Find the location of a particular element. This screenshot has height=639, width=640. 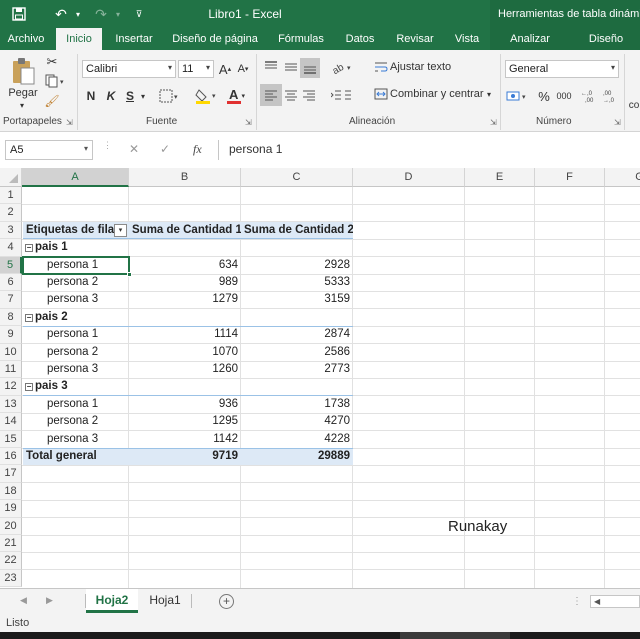

wrap-text-icon is located at coordinates (381, 67).